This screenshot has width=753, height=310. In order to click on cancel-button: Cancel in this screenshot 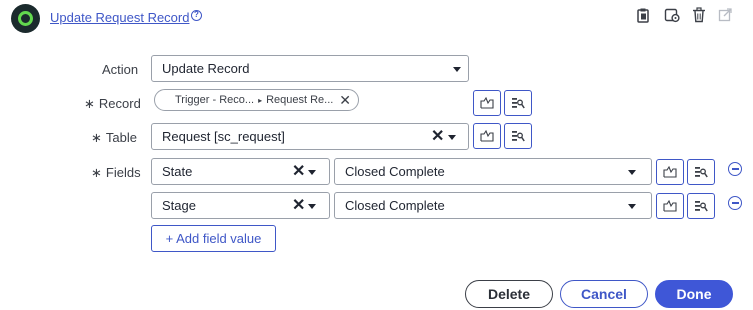, I will do `click(604, 294)`.